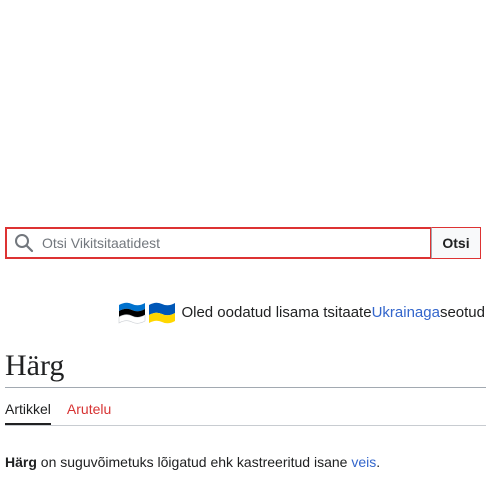  What do you see at coordinates (24, 243) in the screenshot?
I see `search-icon` at bounding box center [24, 243].